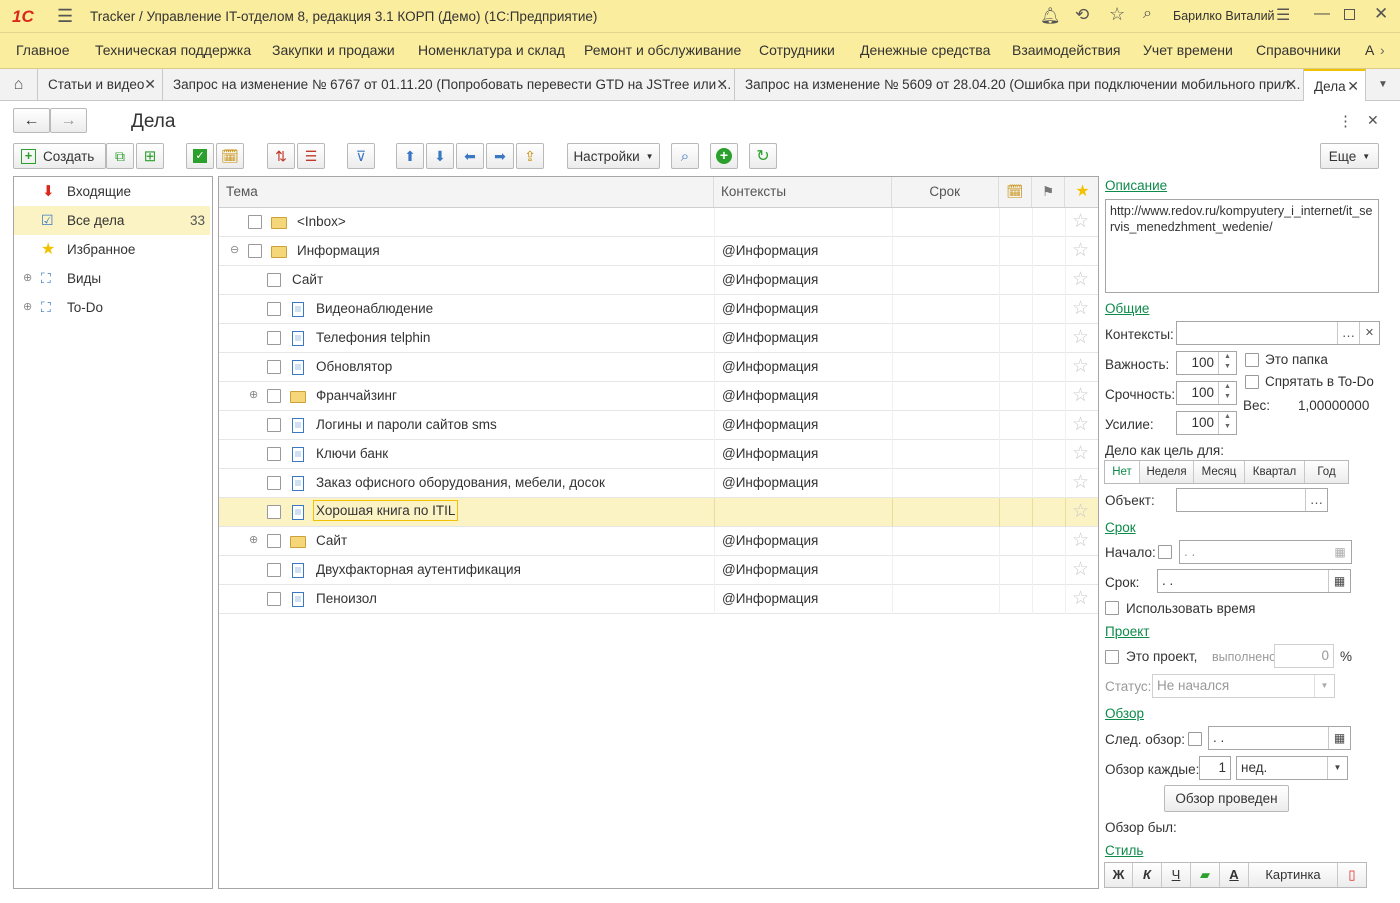  I want to click on table-row: Видеонаблюдение @Информация ☆, so click(658, 309).